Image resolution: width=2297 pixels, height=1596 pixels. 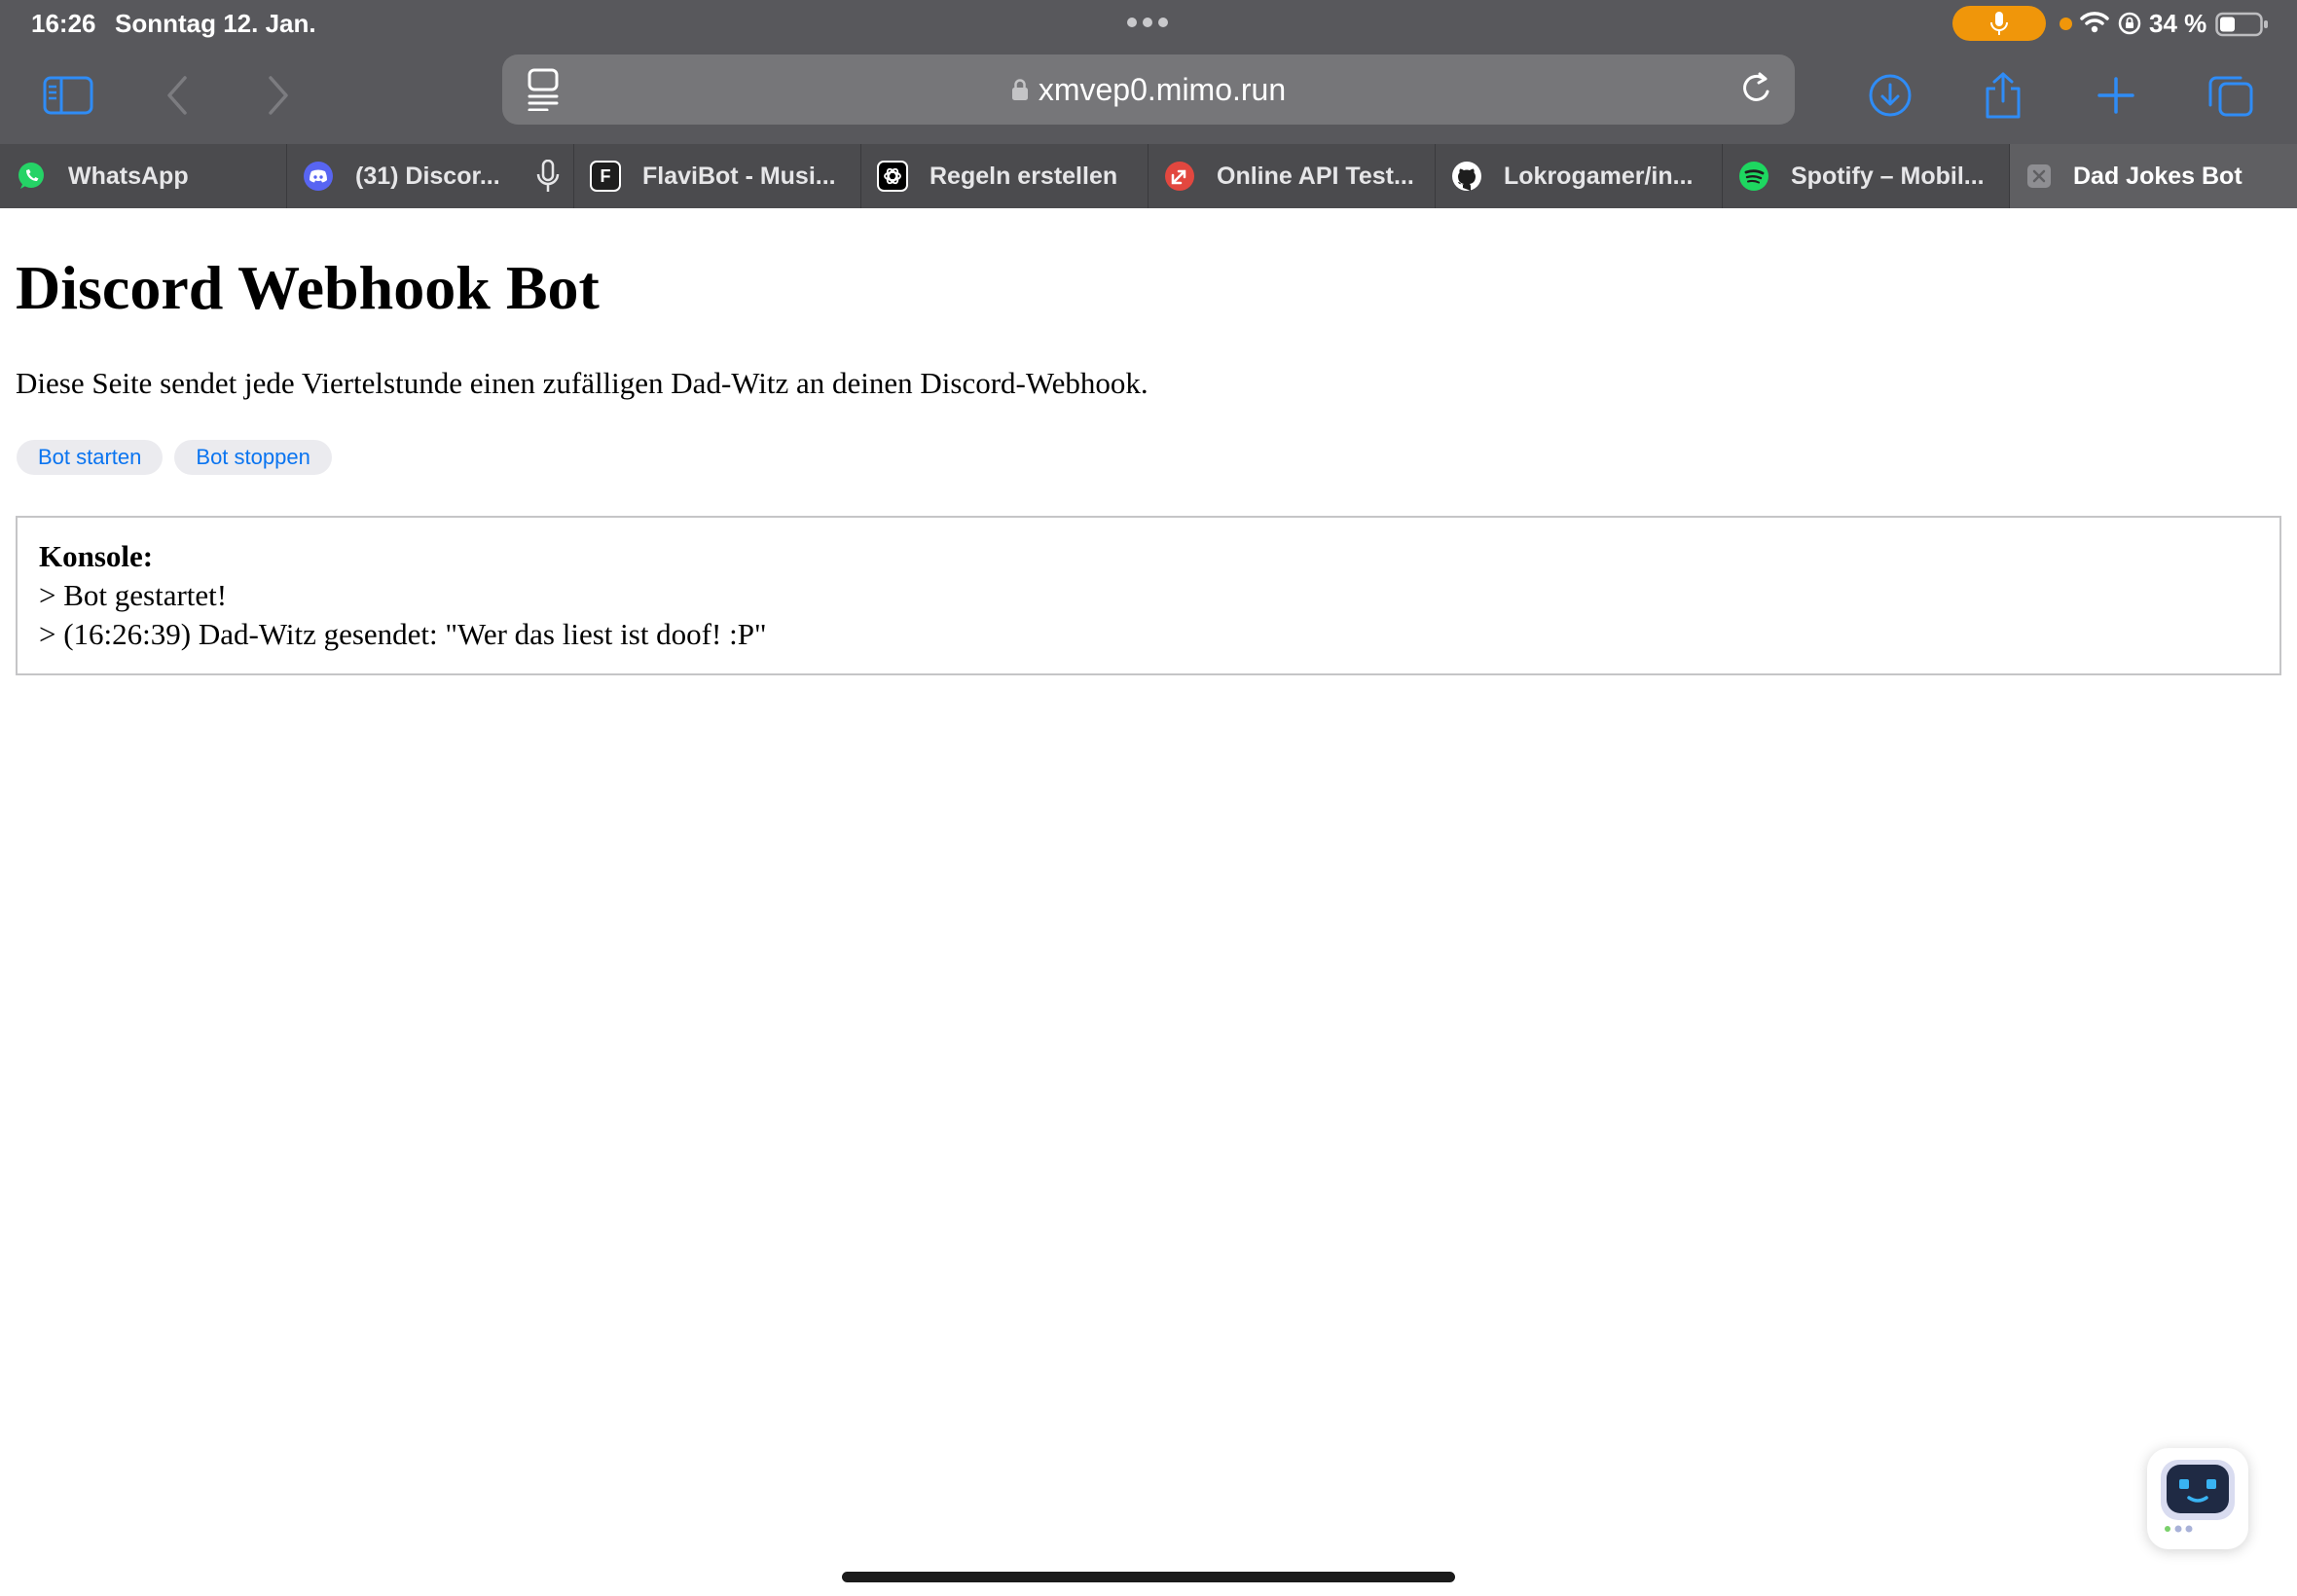 What do you see at coordinates (1179, 176) in the screenshot?
I see `api-tester-icon` at bounding box center [1179, 176].